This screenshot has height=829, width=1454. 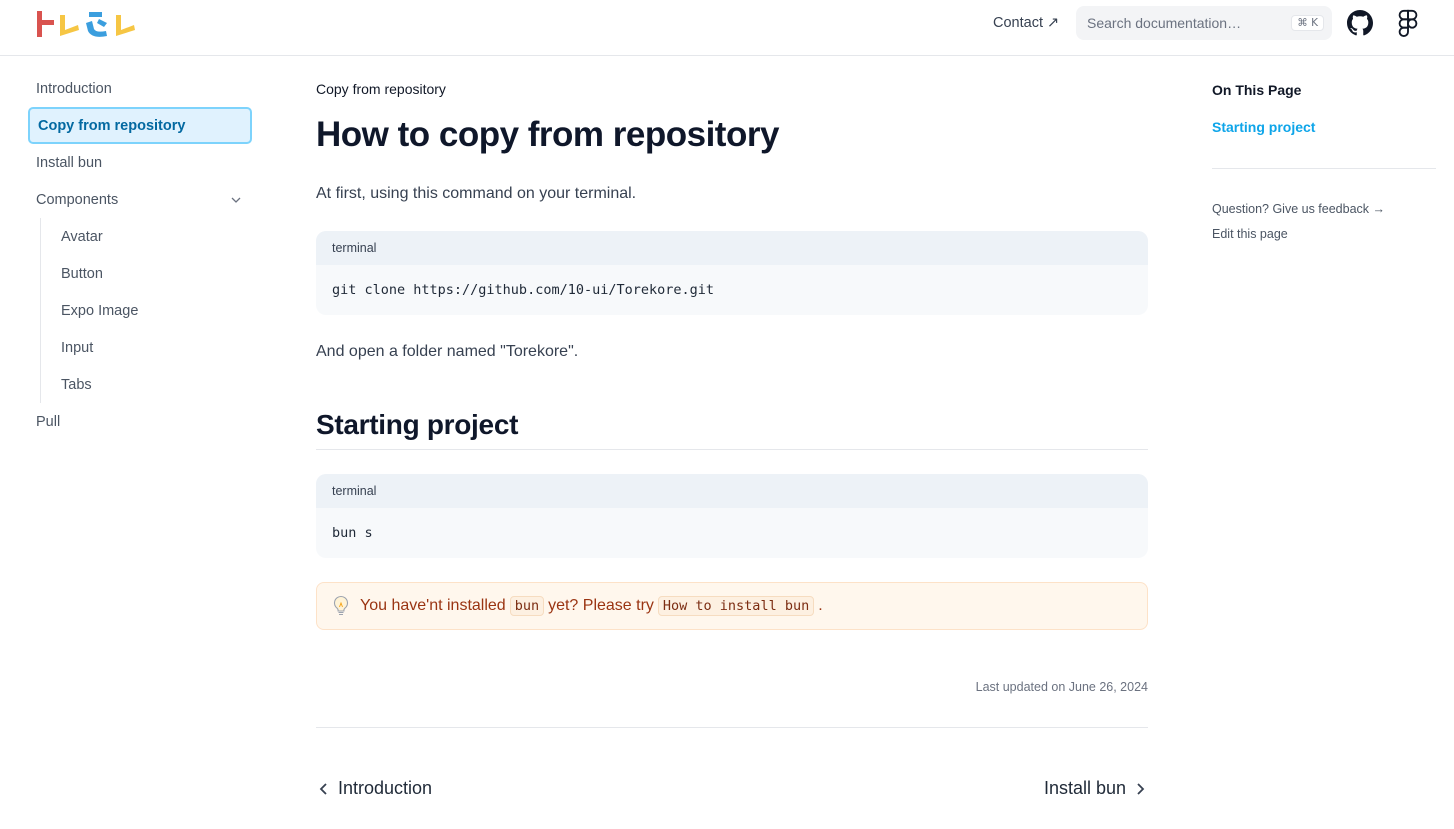 What do you see at coordinates (146, 384) in the screenshot?
I see `sidebar-item-tabs: Tabs` at bounding box center [146, 384].